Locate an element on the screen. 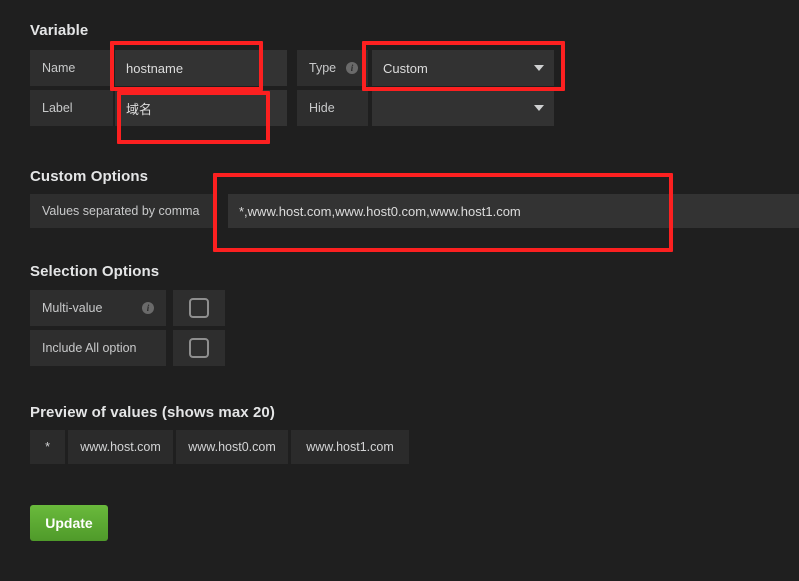 The width and height of the screenshot is (799, 581). multi-value-field-label: Multi-value i is located at coordinates (98, 308).